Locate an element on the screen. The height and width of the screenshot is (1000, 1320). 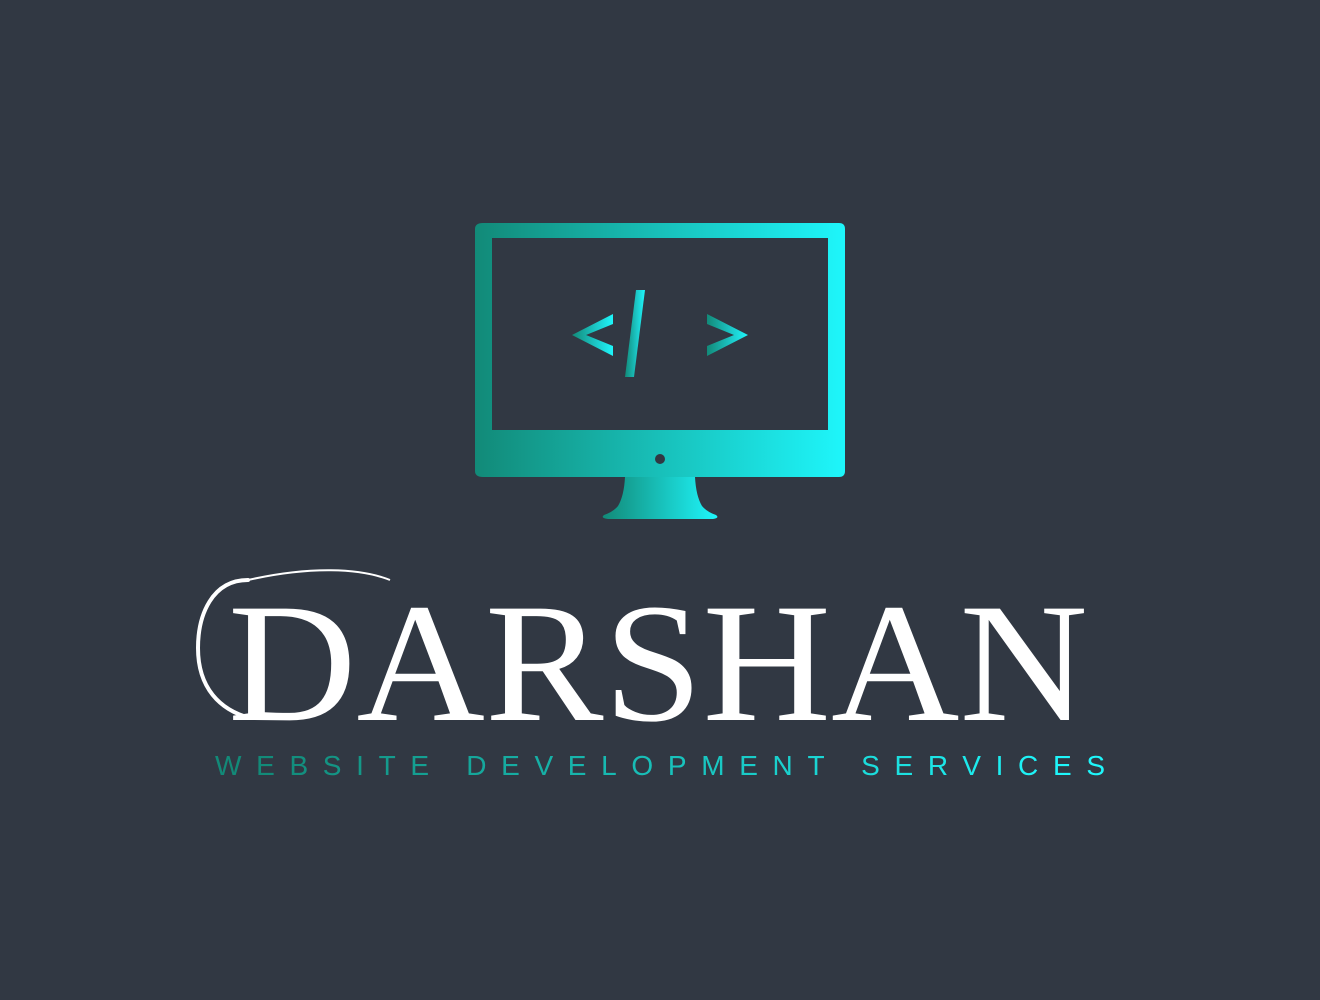
tagline-svg: WEBSITE DEVELOPMENT SERVICES is located at coordinates (660, 765).